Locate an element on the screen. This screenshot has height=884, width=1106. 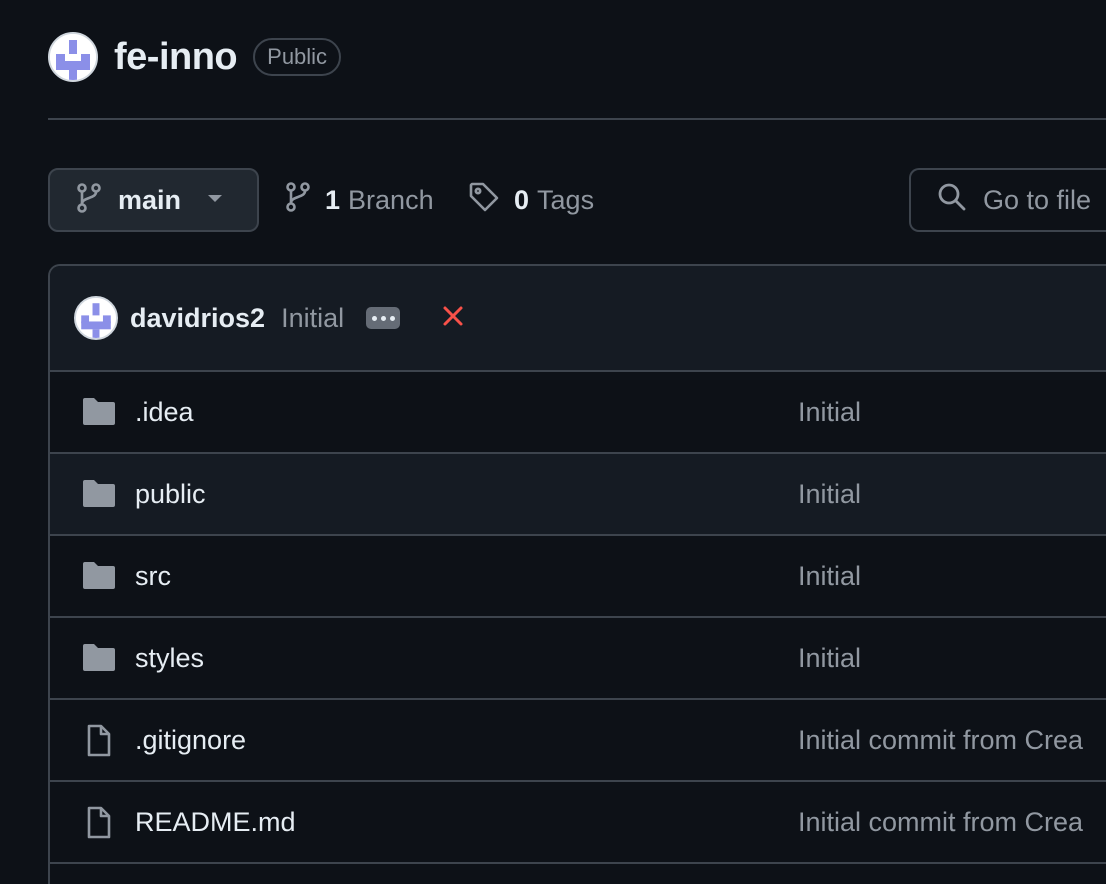
file-row: .gitignore Initial commit from Crea is located at coordinates (578, 741).